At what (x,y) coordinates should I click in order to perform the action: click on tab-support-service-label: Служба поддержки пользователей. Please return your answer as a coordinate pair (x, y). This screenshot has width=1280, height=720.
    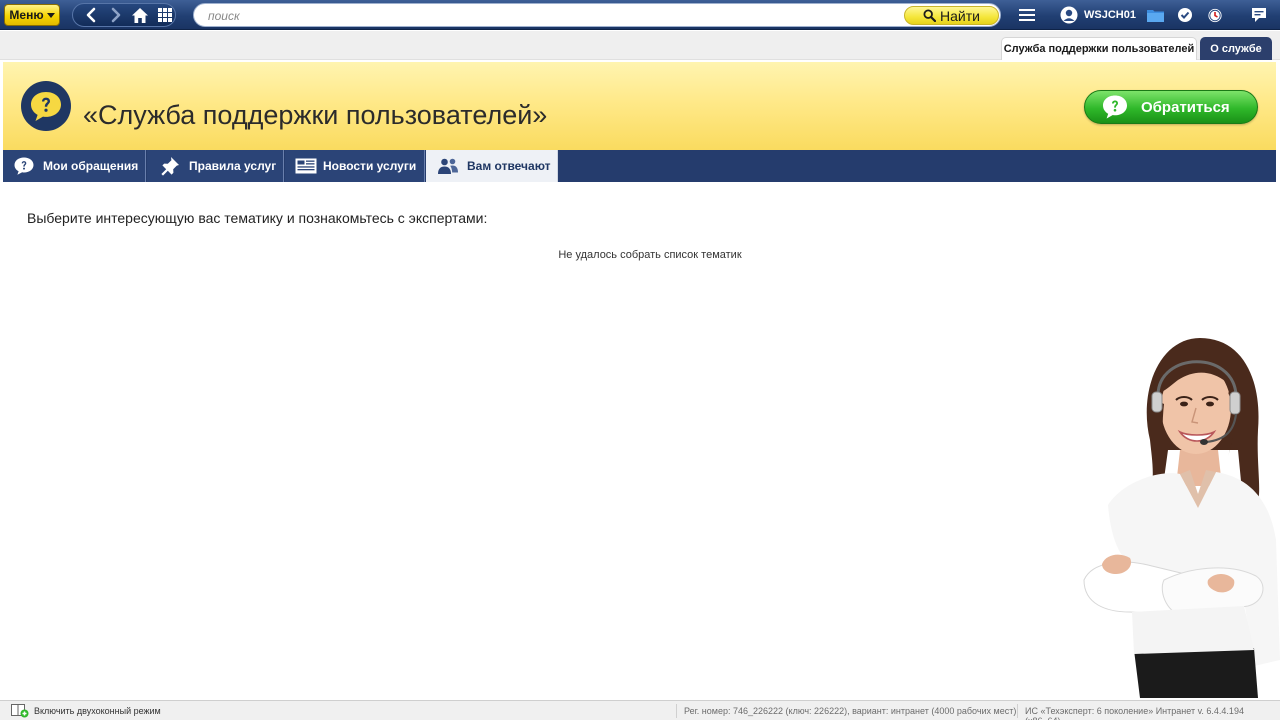
    Looking at the image, I should click on (1099, 49).